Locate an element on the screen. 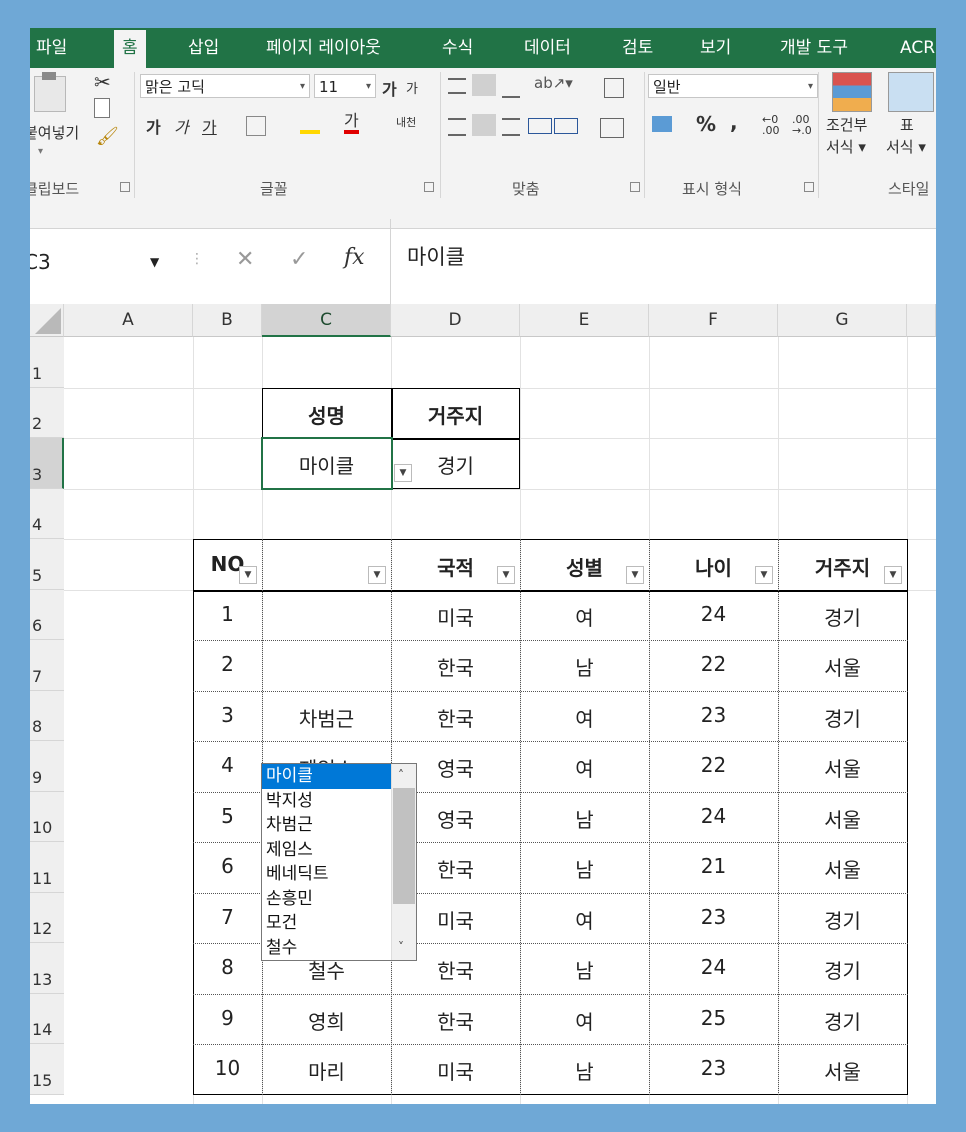 This screenshot has height=1132, width=966. table-cell-no: 6 is located at coordinates (227, 866).